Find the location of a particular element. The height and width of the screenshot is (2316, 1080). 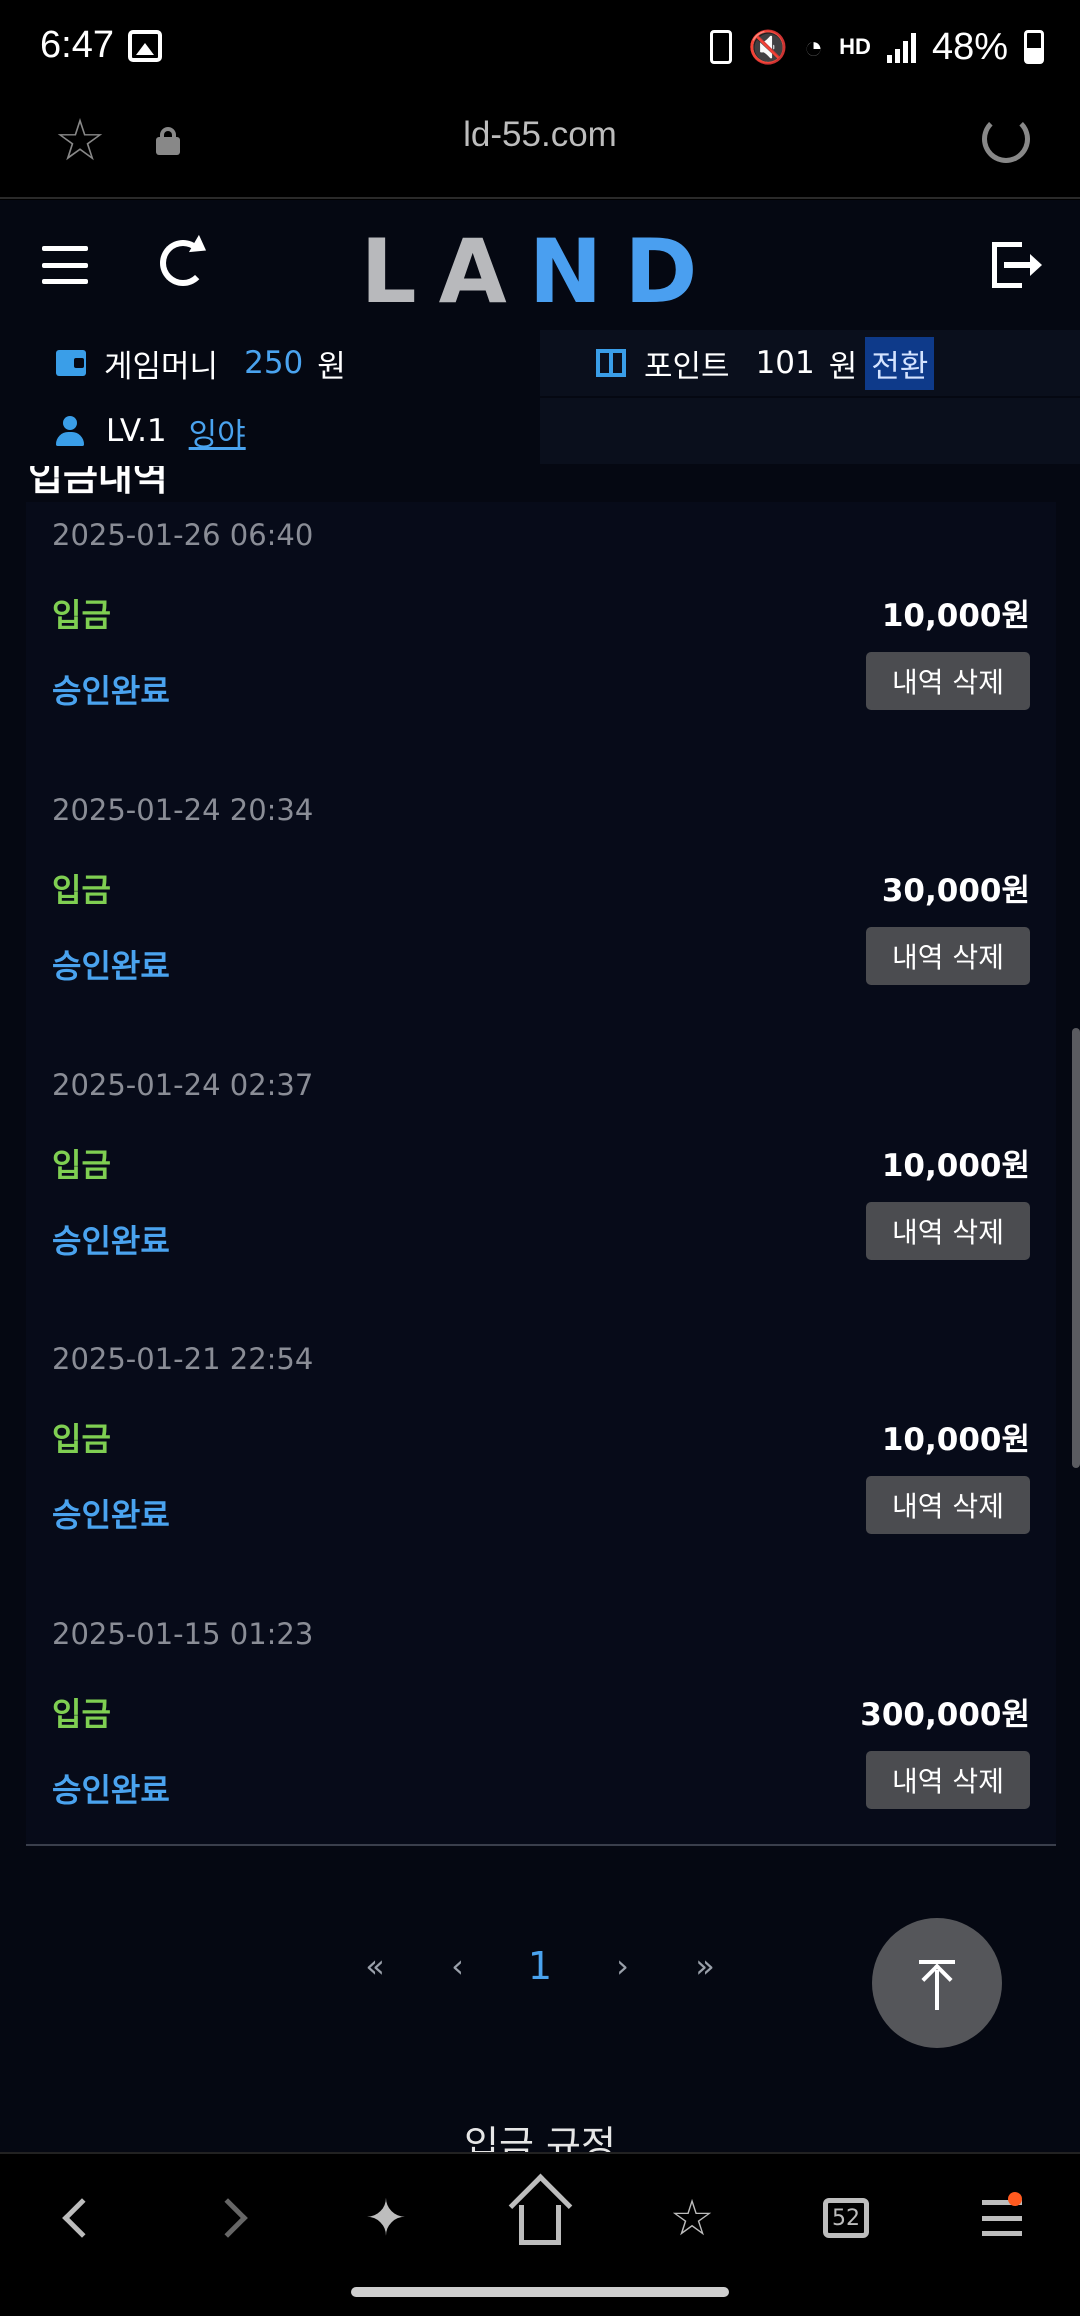

logo-letter: N is located at coordinates (576, 271).